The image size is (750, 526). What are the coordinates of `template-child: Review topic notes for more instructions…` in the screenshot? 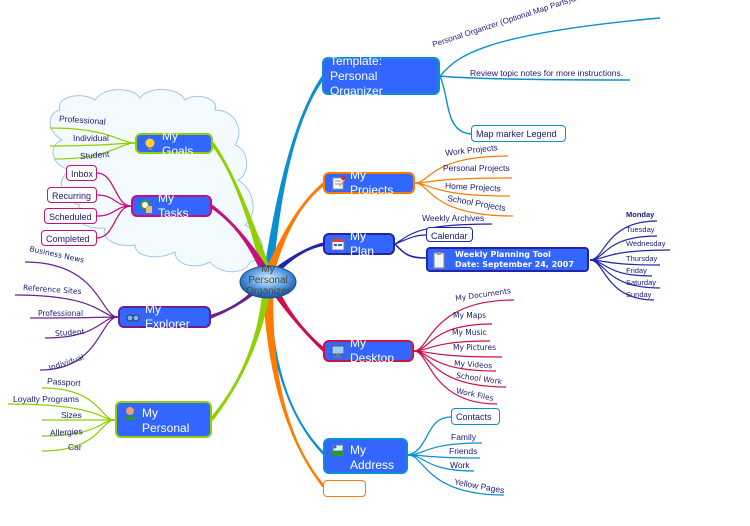 It's located at (546, 73).